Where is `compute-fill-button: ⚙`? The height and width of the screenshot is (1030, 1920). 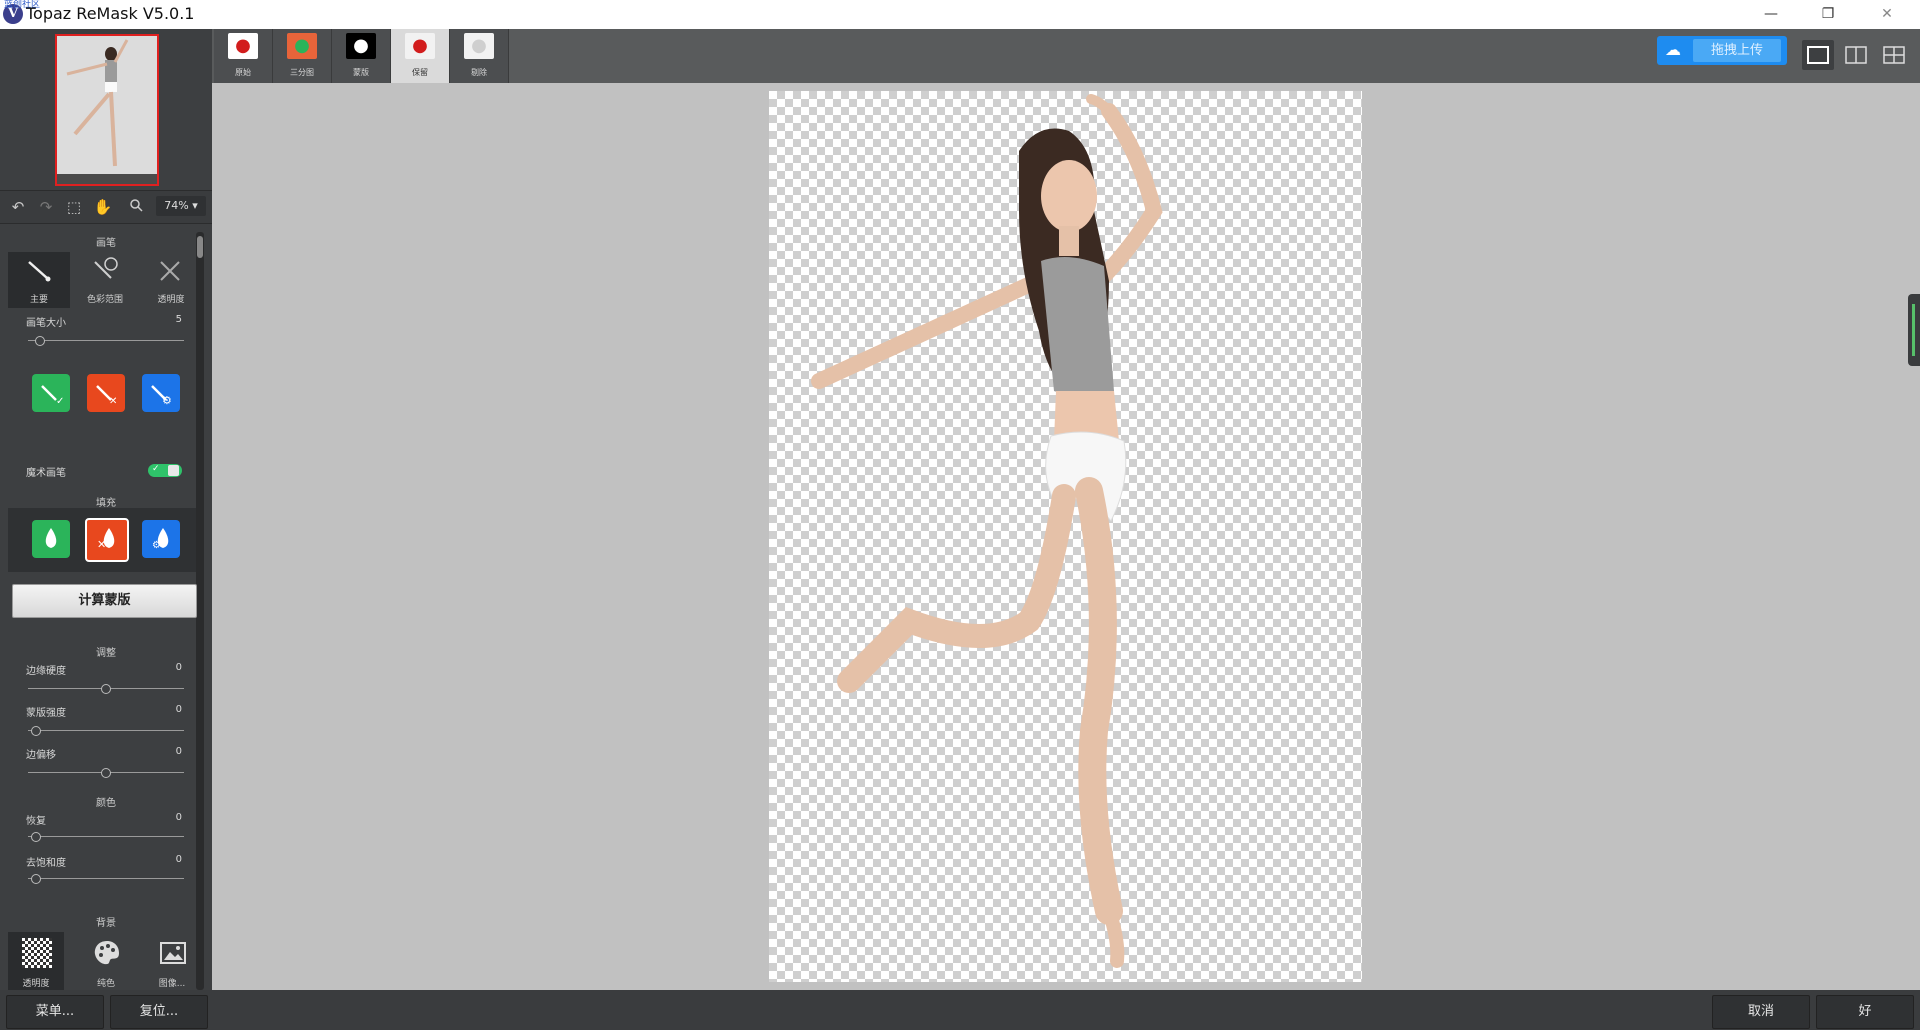
compute-fill-button: ⚙ is located at coordinates (161, 539).